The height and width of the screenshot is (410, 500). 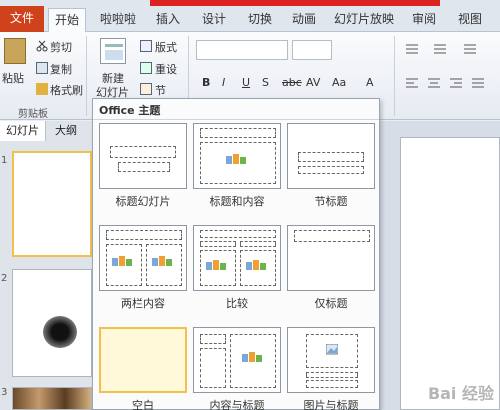 I want to click on section-button: 节, so click(x=160, y=90).